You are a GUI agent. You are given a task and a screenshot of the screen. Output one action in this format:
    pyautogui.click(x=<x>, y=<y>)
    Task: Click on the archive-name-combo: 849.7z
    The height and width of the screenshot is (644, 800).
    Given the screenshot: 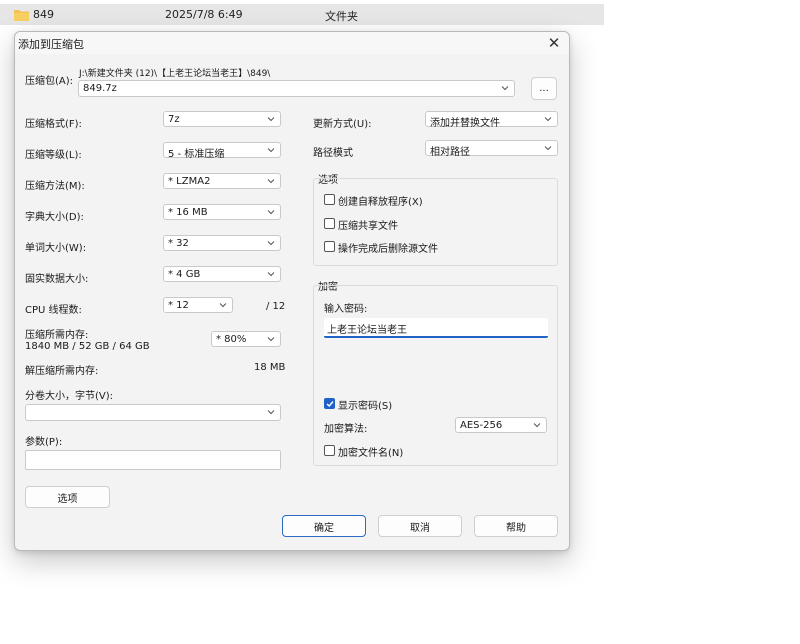 What is the action you would take?
    pyautogui.click(x=296, y=88)
    